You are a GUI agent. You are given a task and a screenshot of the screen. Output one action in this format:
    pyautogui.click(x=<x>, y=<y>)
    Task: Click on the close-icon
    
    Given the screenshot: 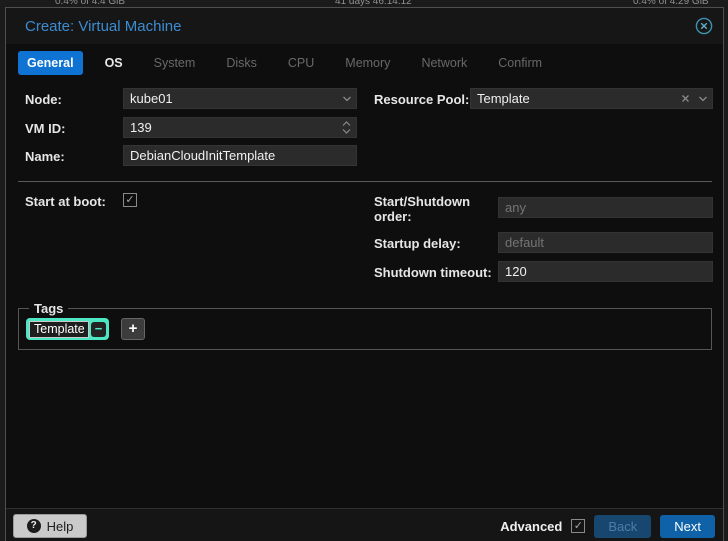 What is the action you would take?
    pyautogui.click(x=704, y=26)
    